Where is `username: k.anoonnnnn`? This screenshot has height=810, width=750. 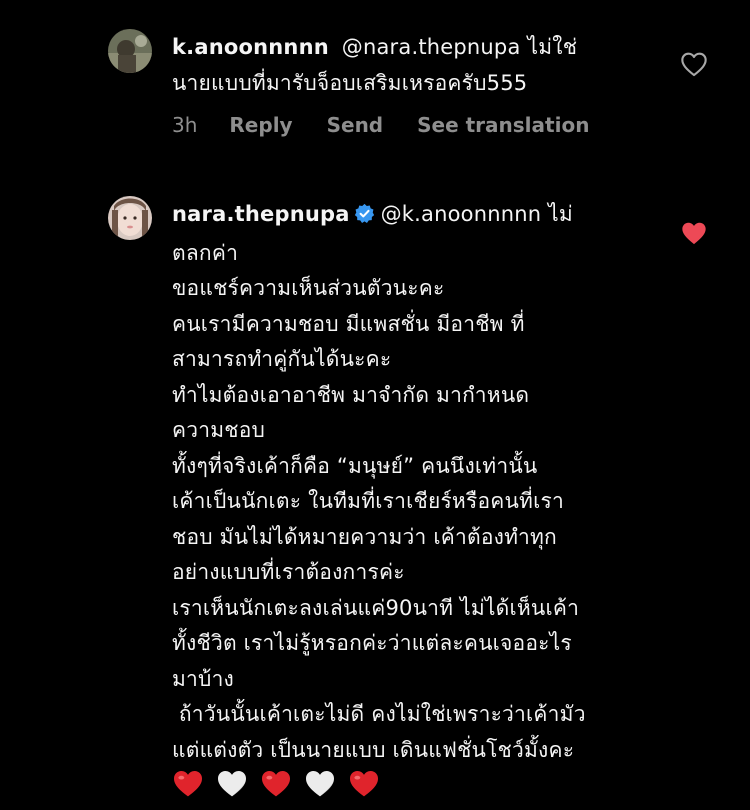
username: k.anoonnnnn is located at coordinates (250, 47).